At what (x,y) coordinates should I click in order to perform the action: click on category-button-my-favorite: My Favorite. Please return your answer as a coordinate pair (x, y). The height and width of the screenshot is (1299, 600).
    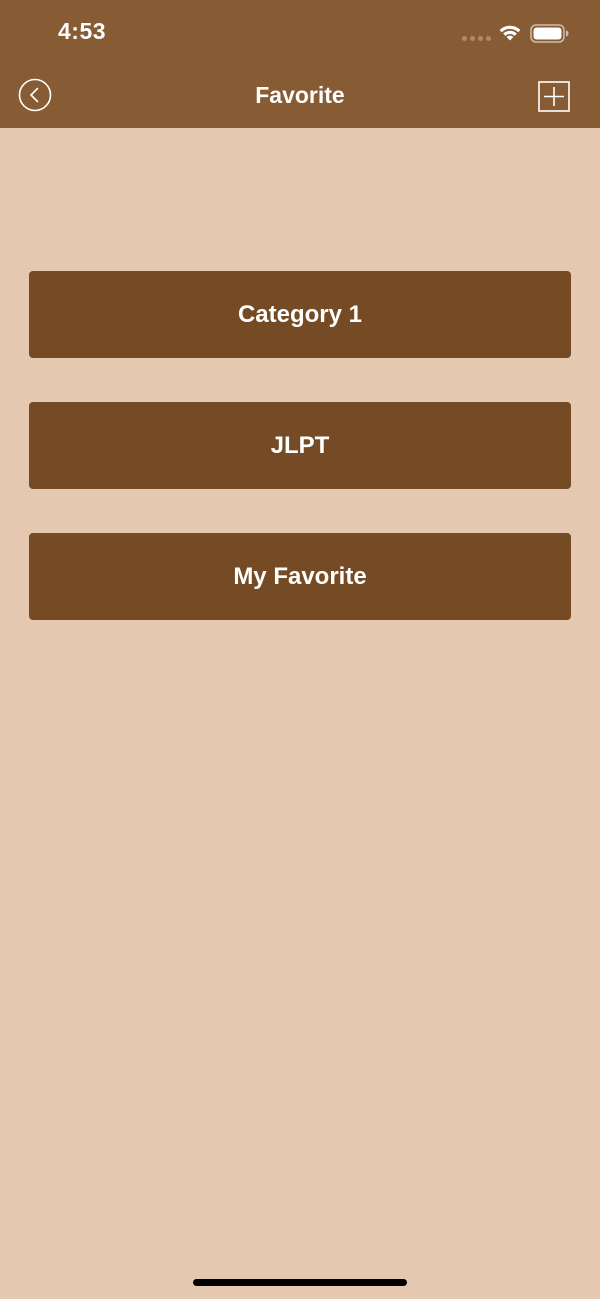
    Looking at the image, I should click on (300, 576).